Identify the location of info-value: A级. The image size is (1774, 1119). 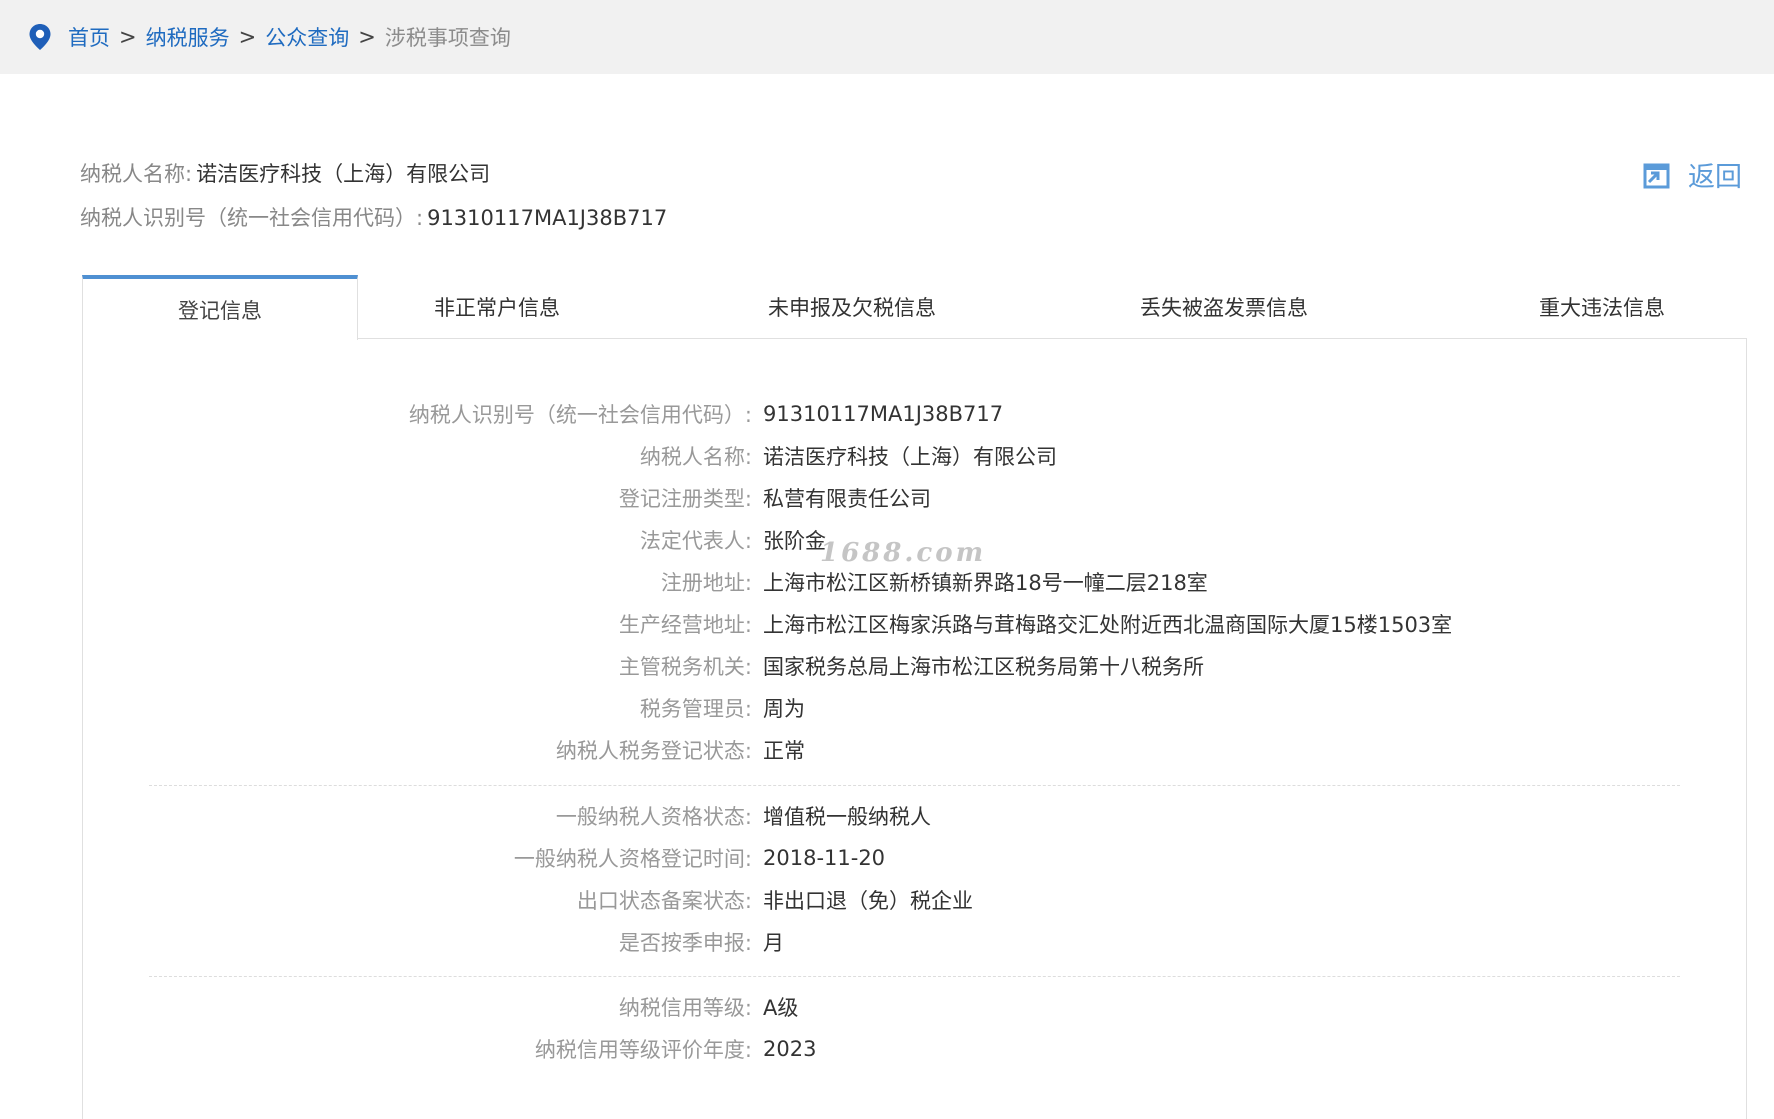
(781, 1008).